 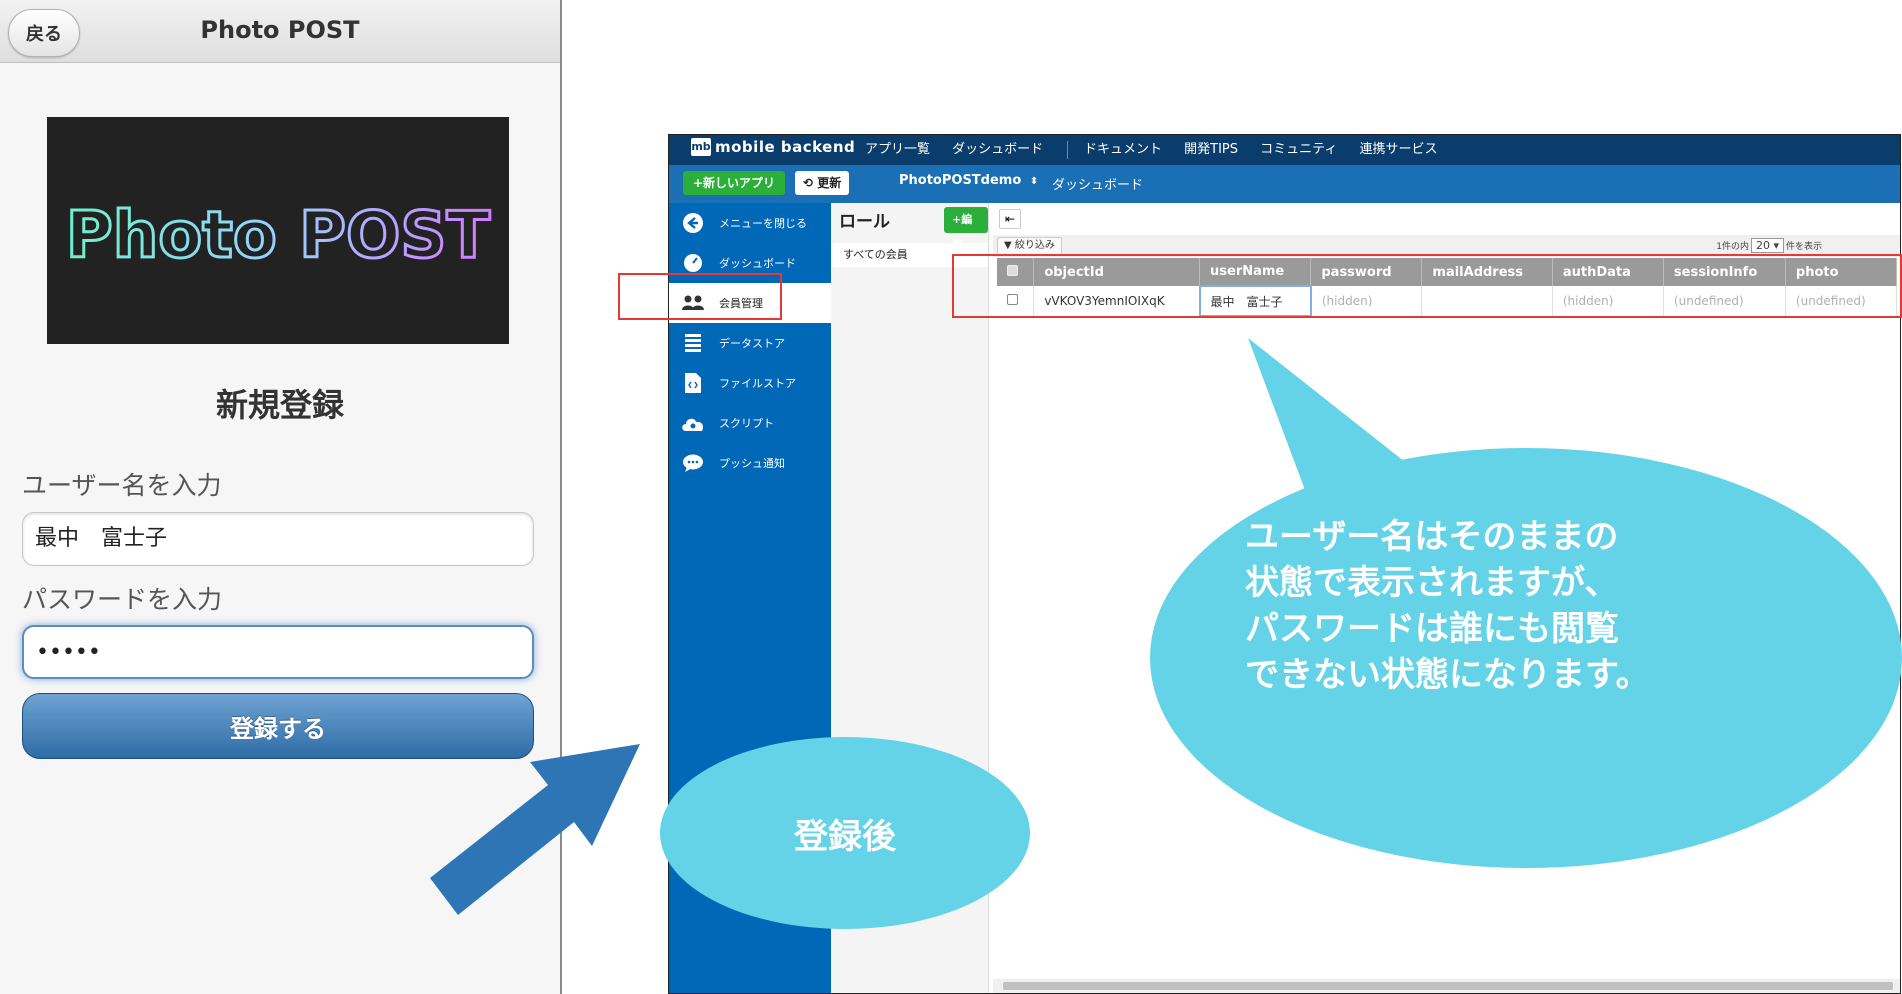 I want to click on sidebar-item-datastore: データストア, so click(x=750, y=343).